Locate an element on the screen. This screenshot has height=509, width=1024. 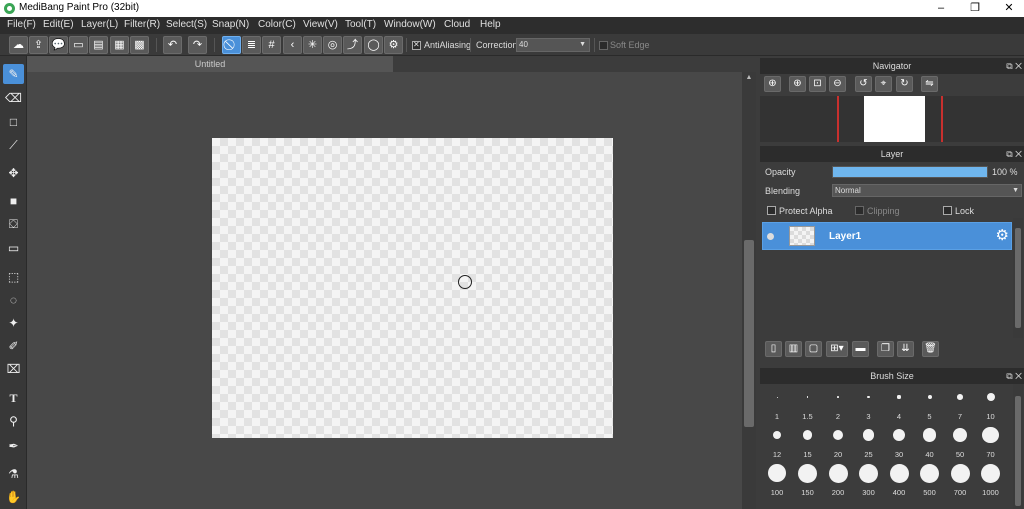
select-pen-tool-icon: ✐ is located at coordinates (13, 346).